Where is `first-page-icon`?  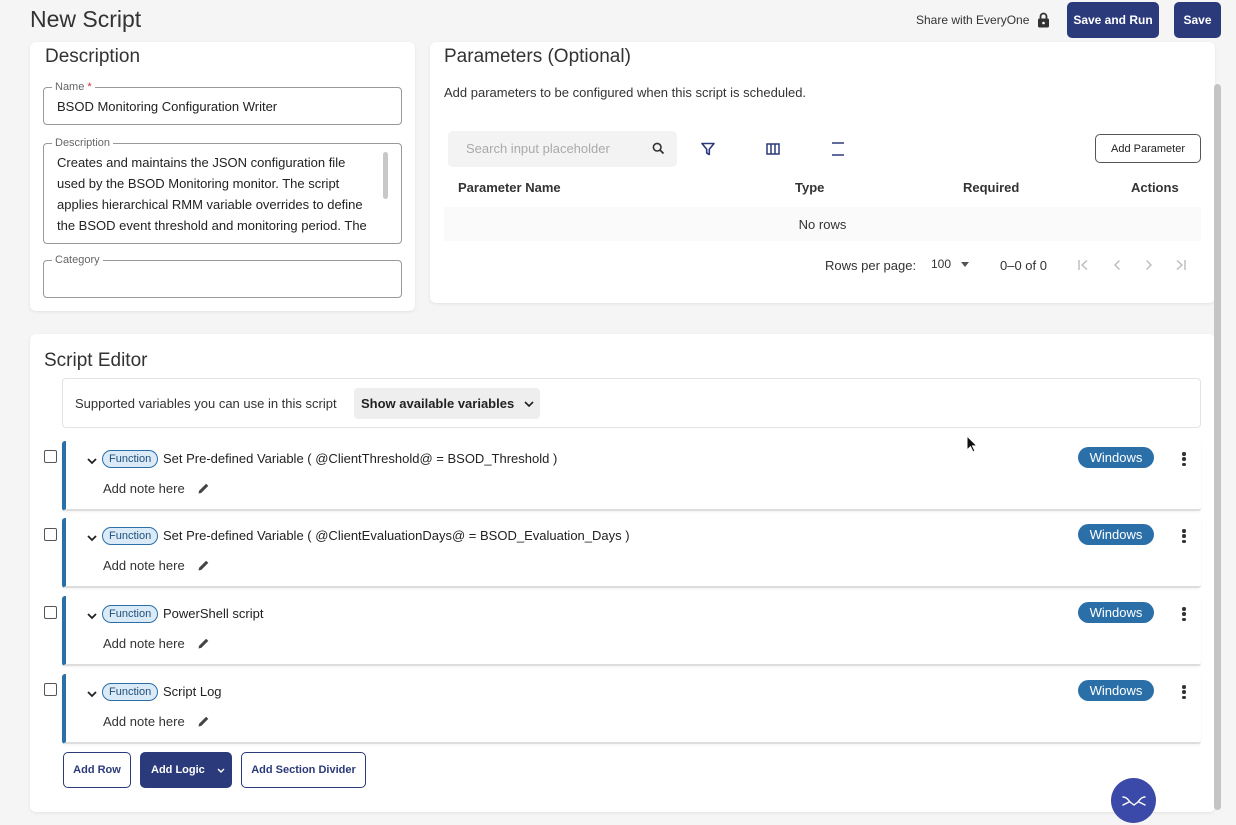 first-page-icon is located at coordinates (1083, 265).